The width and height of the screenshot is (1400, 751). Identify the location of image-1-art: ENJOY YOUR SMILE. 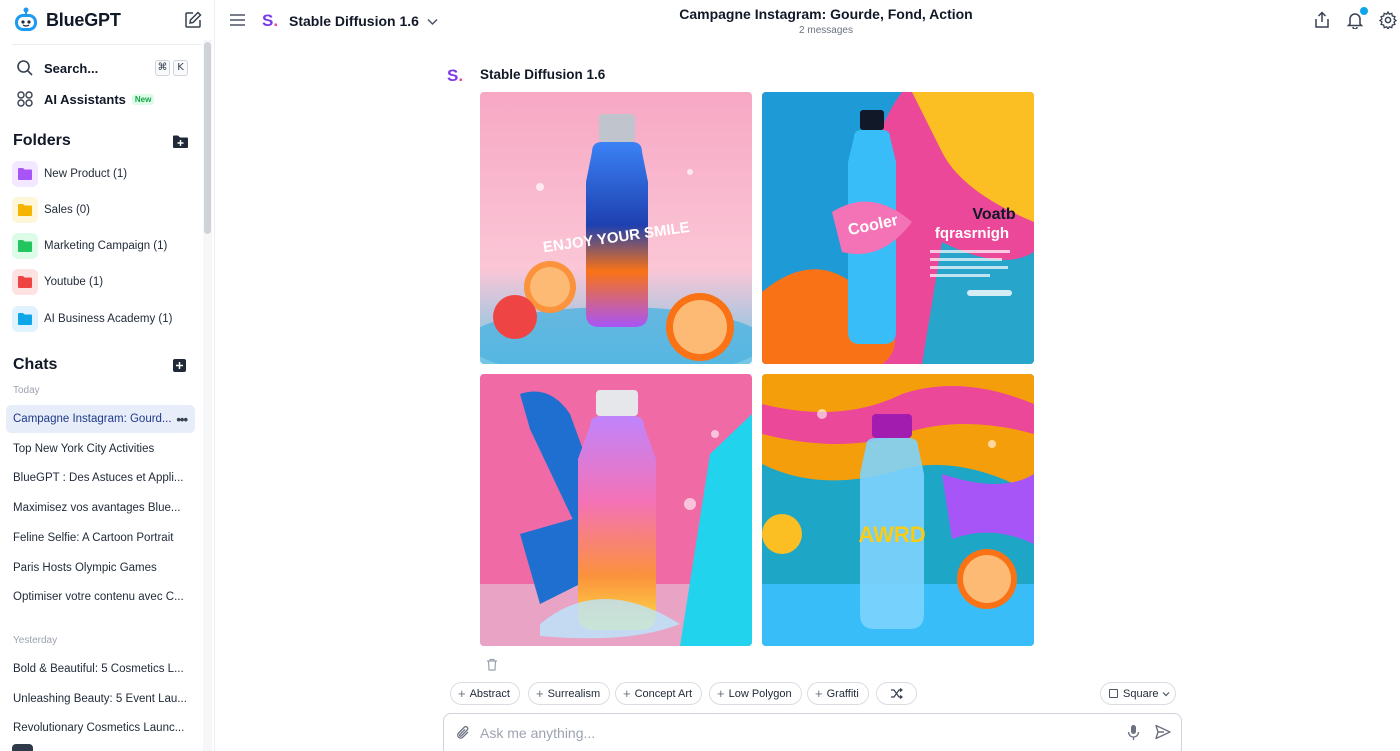
(616, 228).